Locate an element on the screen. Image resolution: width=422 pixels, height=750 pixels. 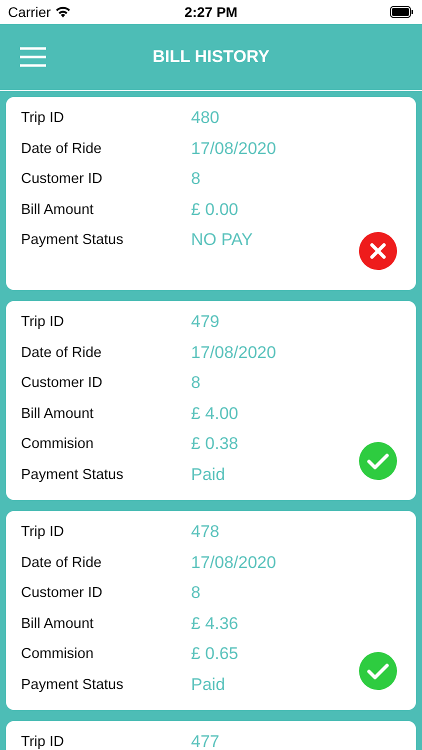
field-value: £ 0.38 is located at coordinates (214, 444).